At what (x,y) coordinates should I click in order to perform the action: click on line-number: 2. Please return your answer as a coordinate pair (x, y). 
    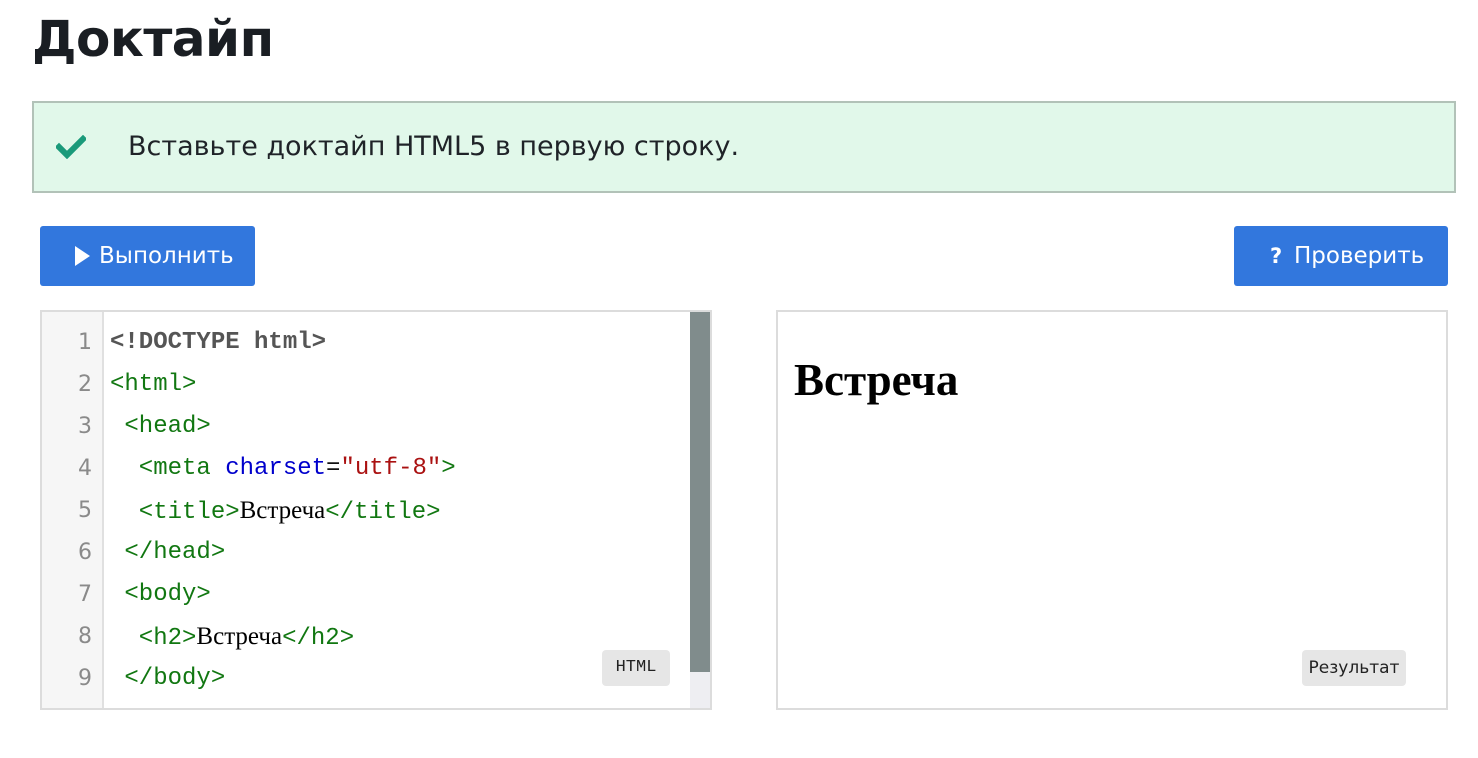
    Looking at the image, I should click on (85, 384).